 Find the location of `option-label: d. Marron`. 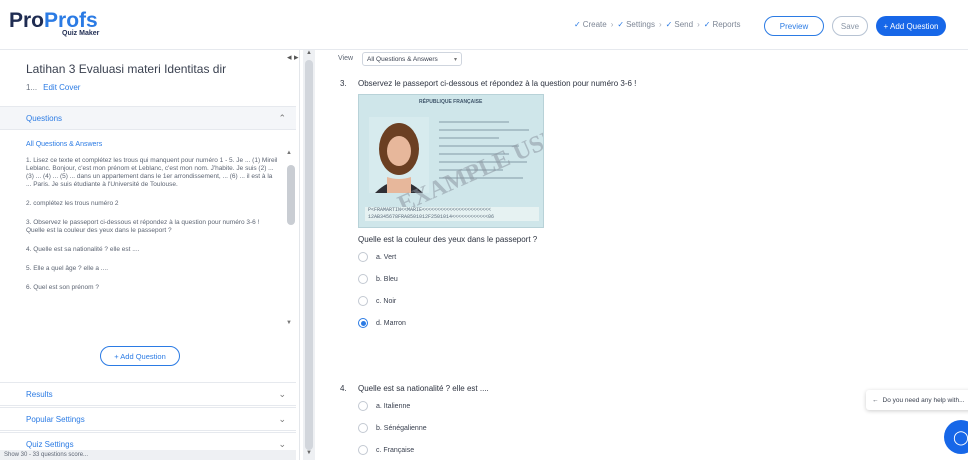

option-label: d. Marron is located at coordinates (391, 323).